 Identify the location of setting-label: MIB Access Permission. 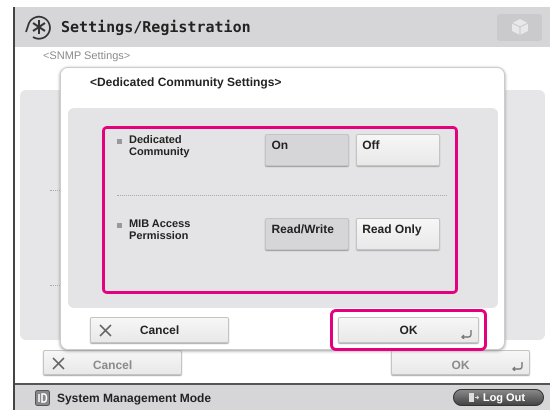
(160, 230).